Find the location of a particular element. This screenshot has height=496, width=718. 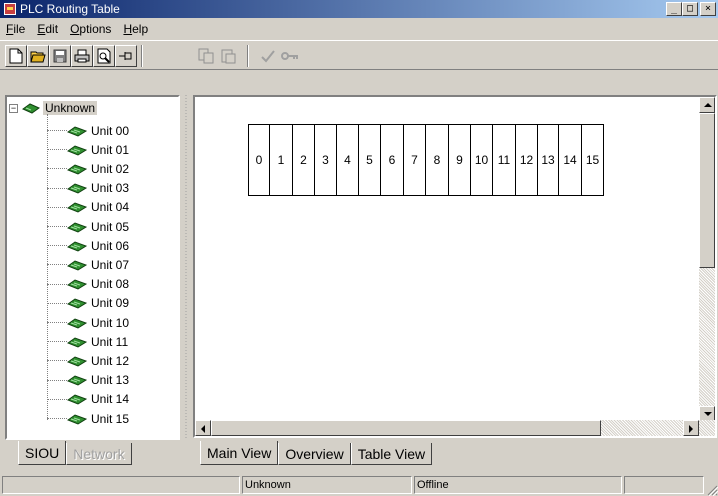

slot-cell: 3 is located at coordinates (326, 160).